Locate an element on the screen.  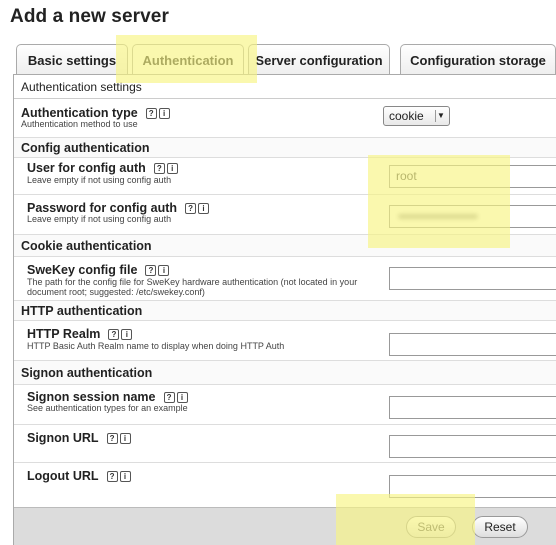
auth-type-select: cookie ▼ is located at coordinates (416, 116).